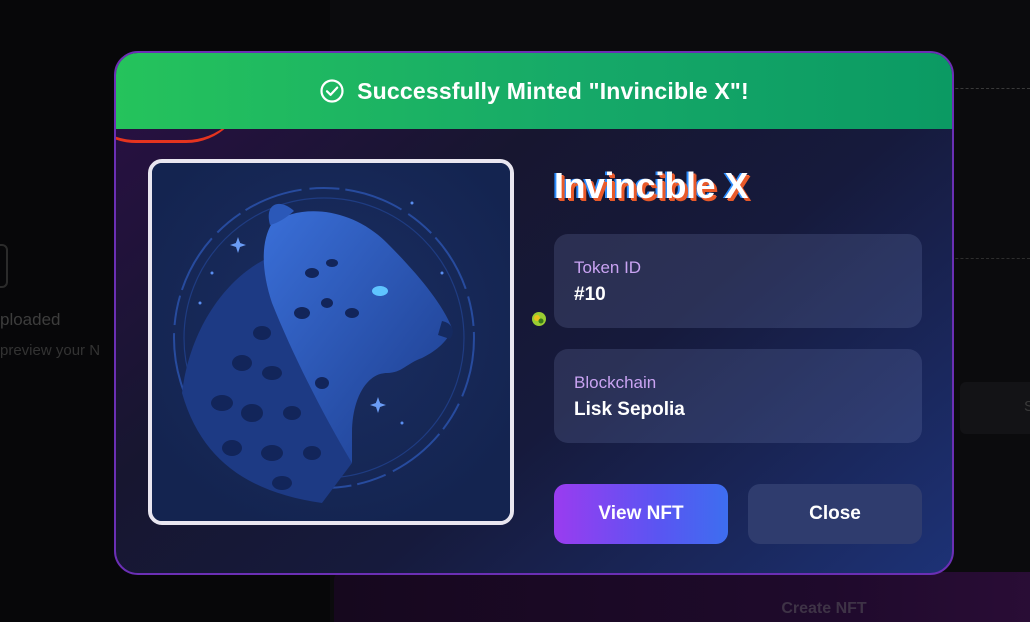 The width and height of the screenshot is (1030, 622). I want to click on background-preview-hint: preview your N, so click(50, 350).